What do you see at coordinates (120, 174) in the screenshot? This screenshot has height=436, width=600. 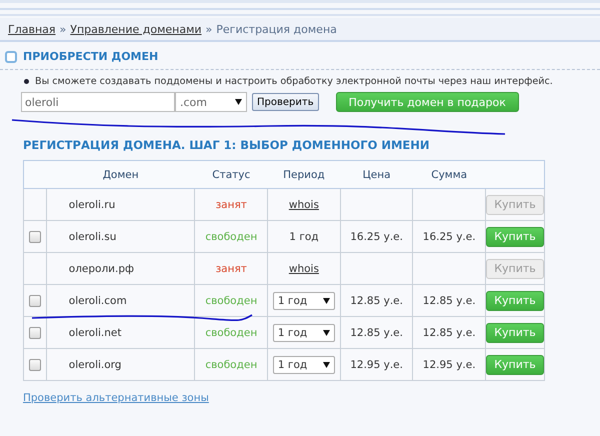 I see `column-header: Домен` at bounding box center [120, 174].